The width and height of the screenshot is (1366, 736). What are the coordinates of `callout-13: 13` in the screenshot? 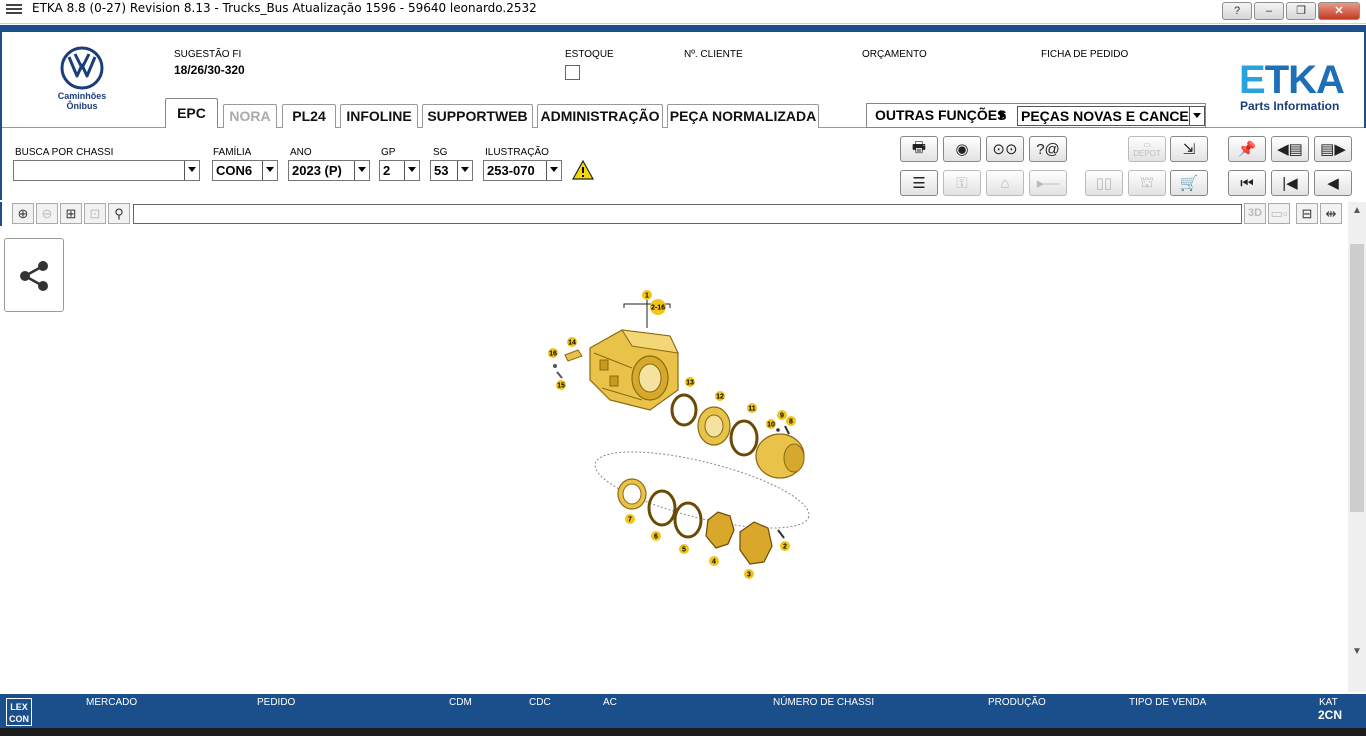 It's located at (690, 382).